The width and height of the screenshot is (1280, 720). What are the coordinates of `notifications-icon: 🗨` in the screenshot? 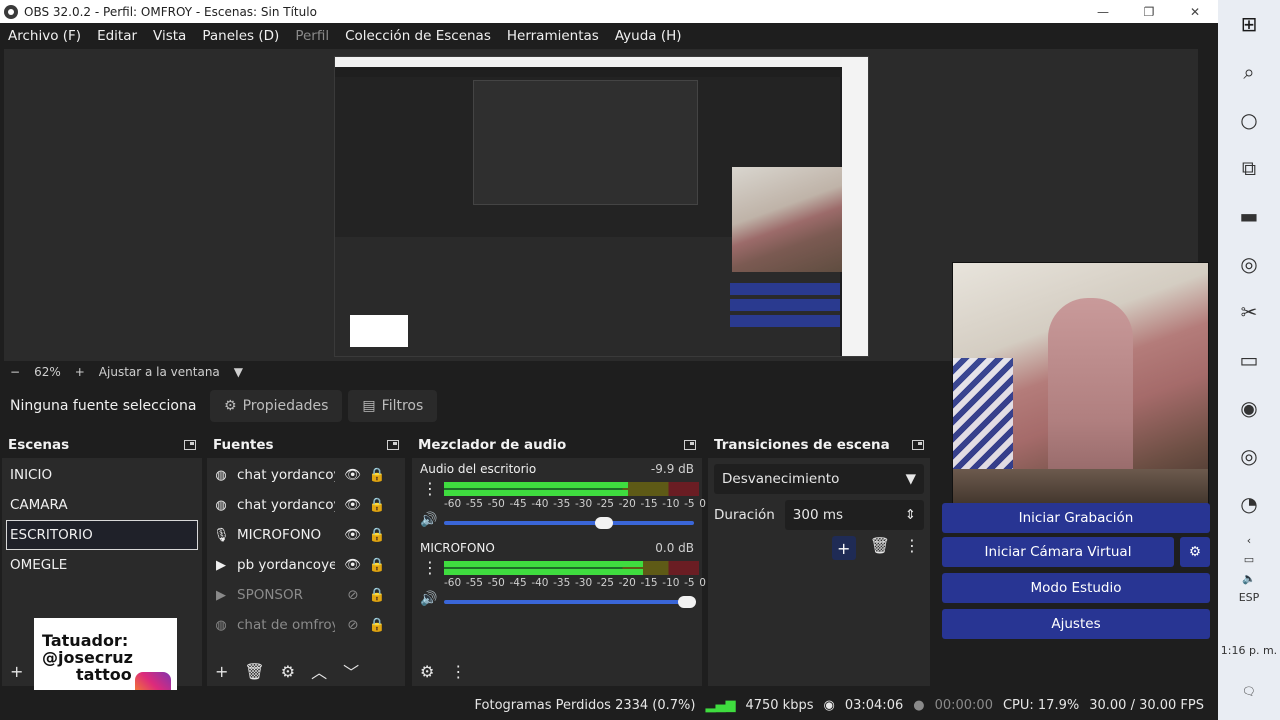 It's located at (1249, 691).